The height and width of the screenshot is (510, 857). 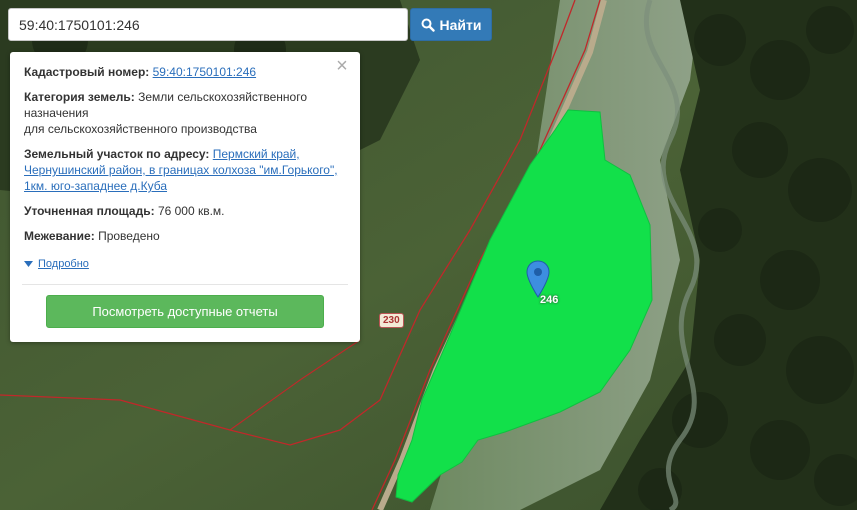 What do you see at coordinates (204, 72) in the screenshot?
I see `cadastral-number-link: 59:40:1750101:246` at bounding box center [204, 72].